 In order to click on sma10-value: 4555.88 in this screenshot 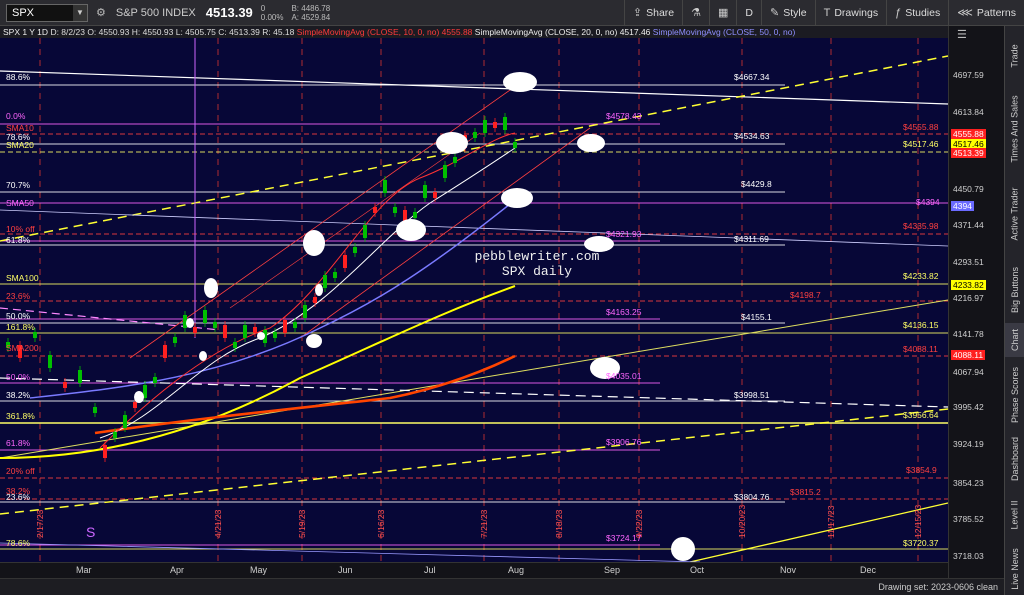, I will do `click(457, 32)`.